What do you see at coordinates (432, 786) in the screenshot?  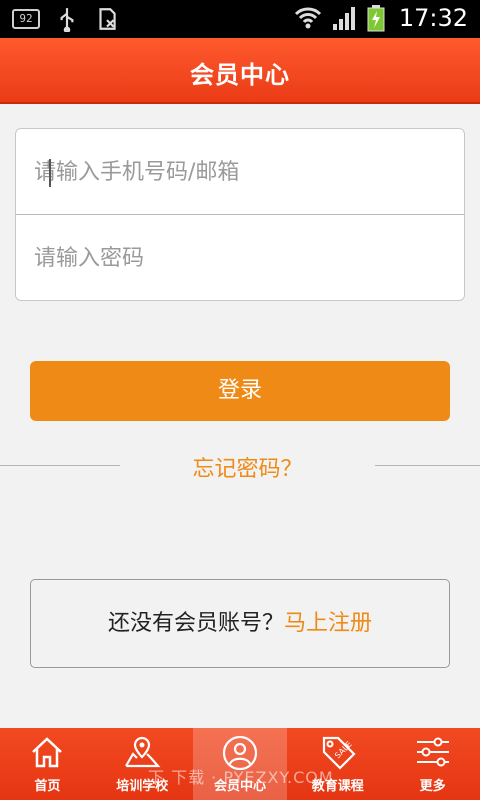 I see `nav-label-more: 更多` at bounding box center [432, 786].